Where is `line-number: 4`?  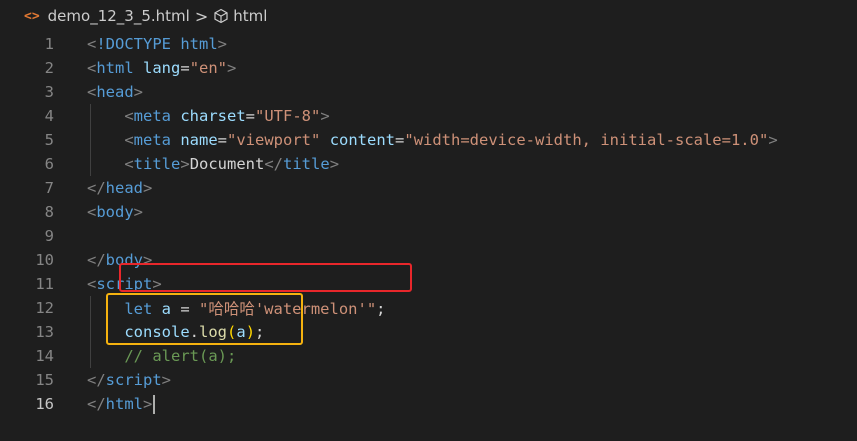
line-number: 4 is located at coordinates (49, 116).